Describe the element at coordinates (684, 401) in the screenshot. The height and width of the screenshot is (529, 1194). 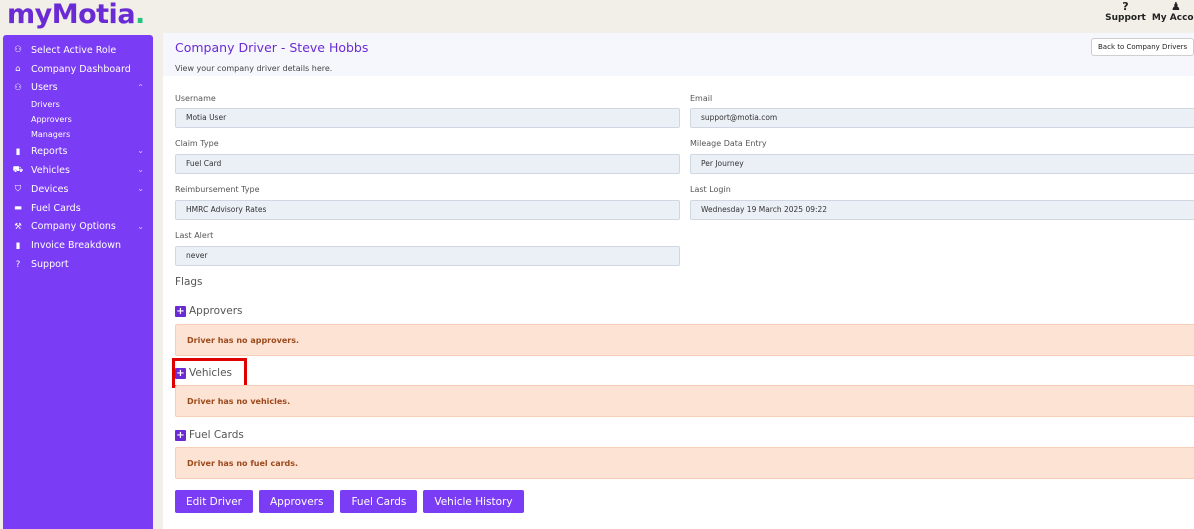
I see `vehicles-alert: Driver has no vehicles.` at that location.